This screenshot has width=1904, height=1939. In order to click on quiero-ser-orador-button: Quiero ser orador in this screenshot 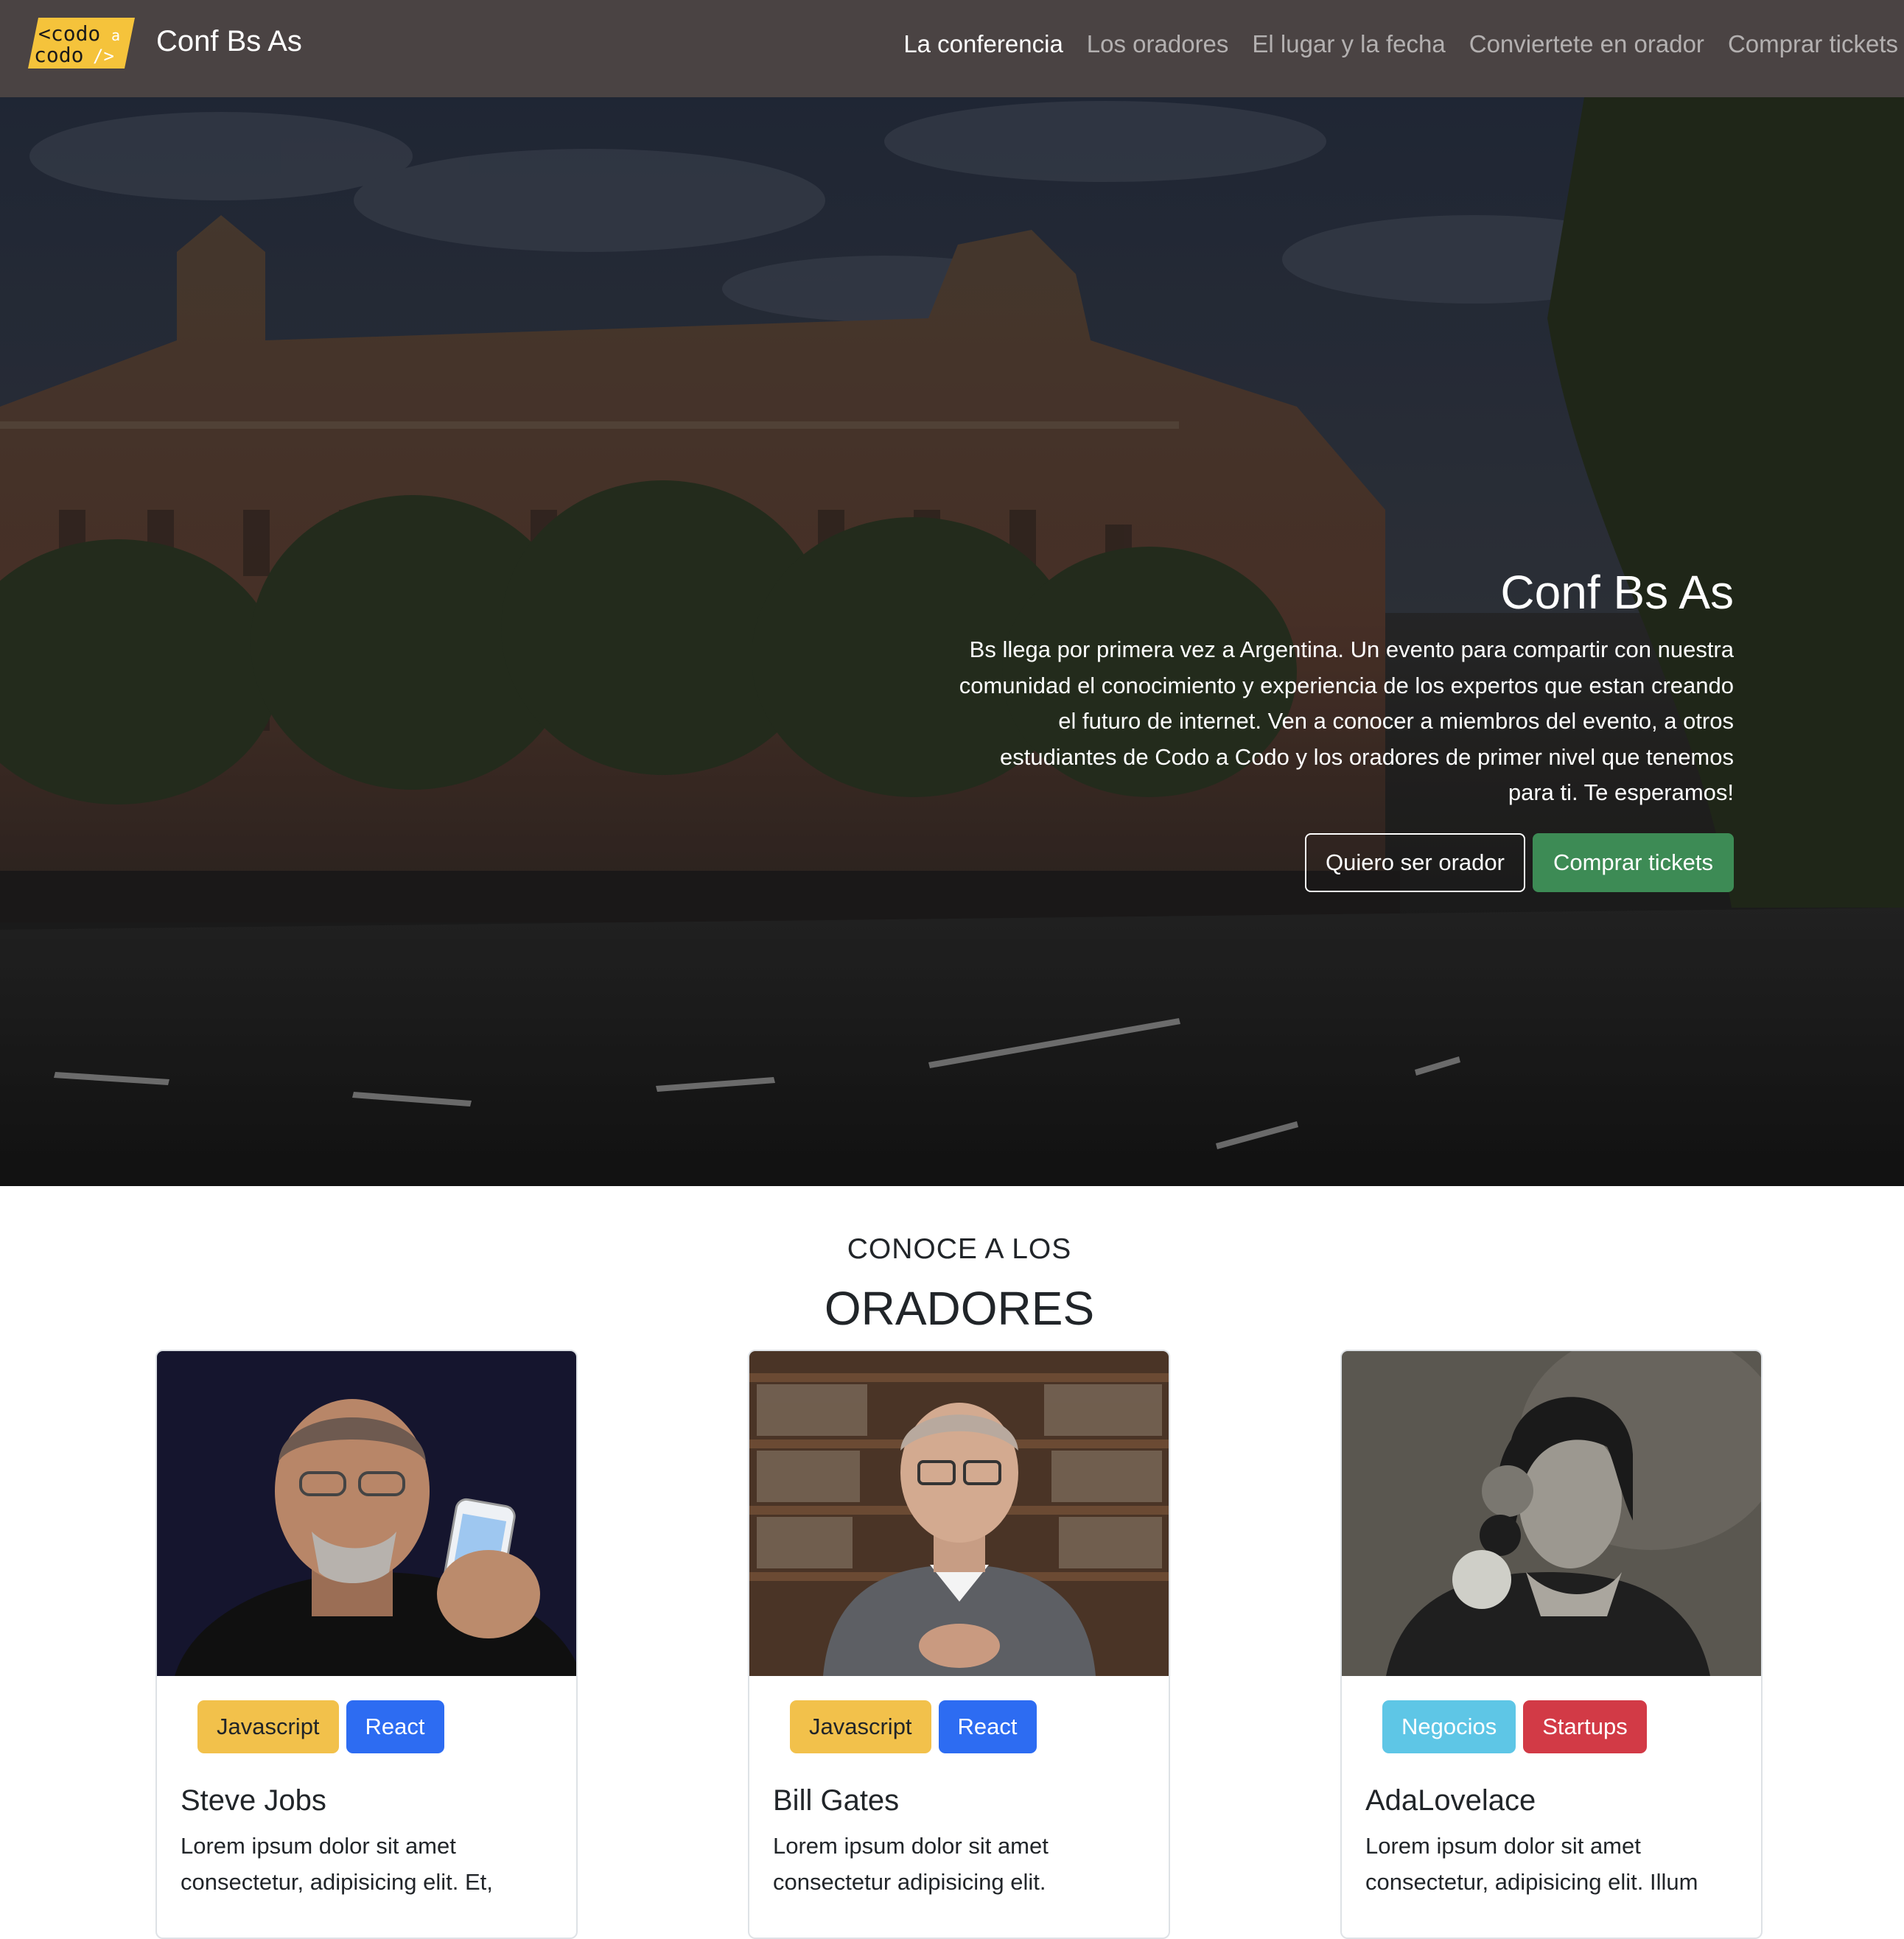, I will do `click(1415, 862)`.